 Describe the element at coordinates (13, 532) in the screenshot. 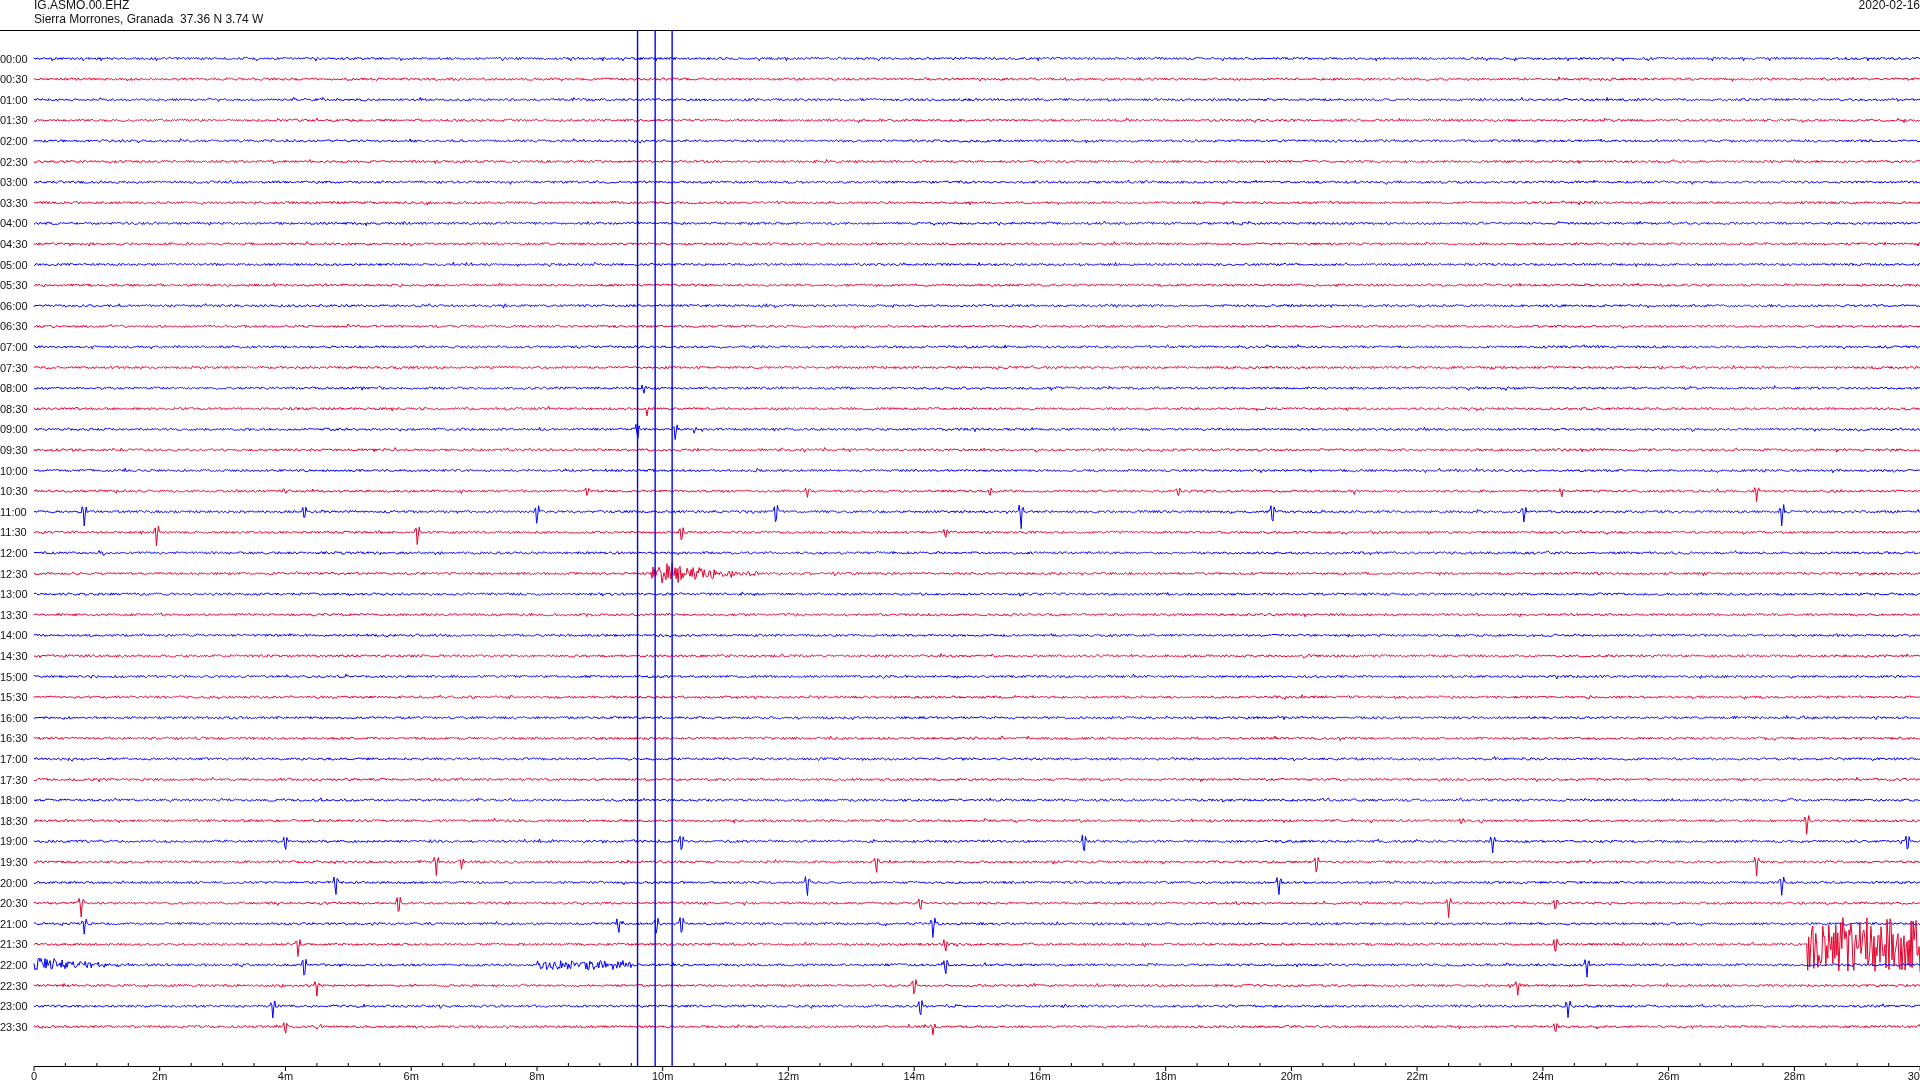

I see `time-label: 11:30` at that location.